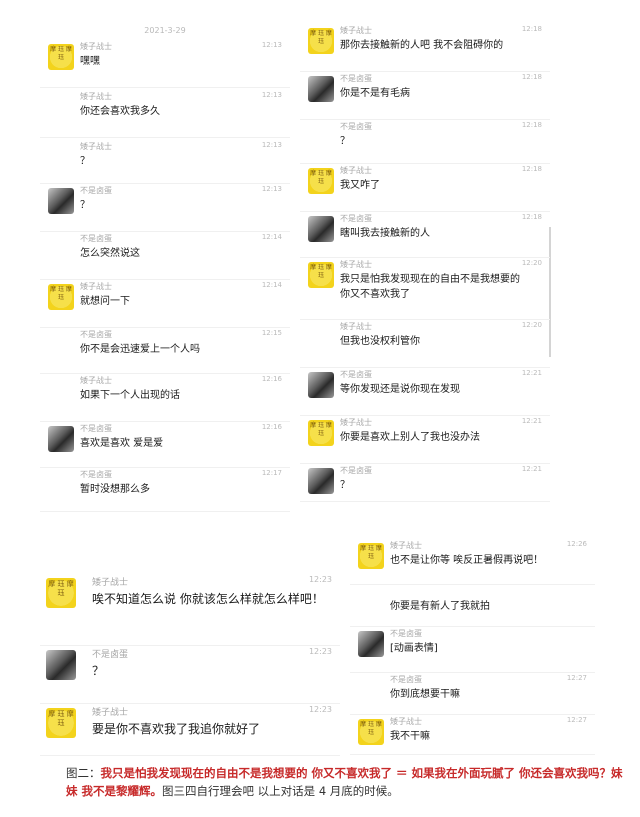 The width and height of the screenshot is (640, 817). I want to click on message-time: 12:17, so click(271, 473).